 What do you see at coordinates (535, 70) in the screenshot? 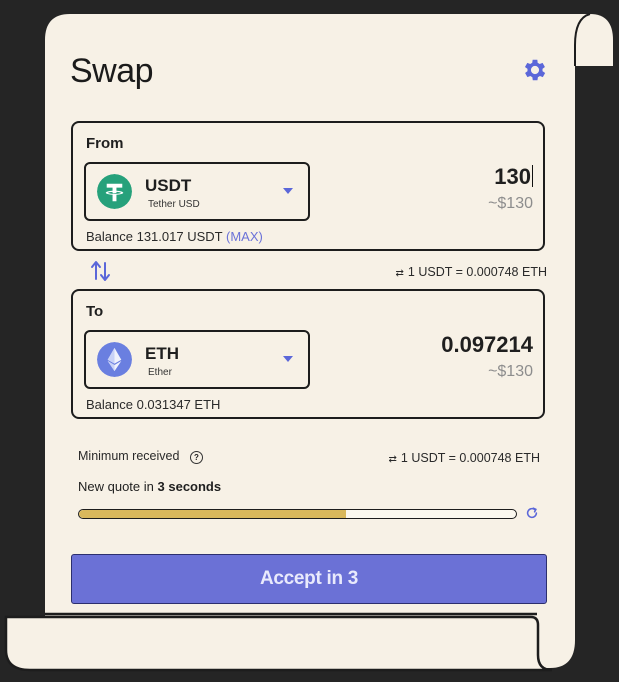
I see `gear-icon` at bounding box center [535, 70].